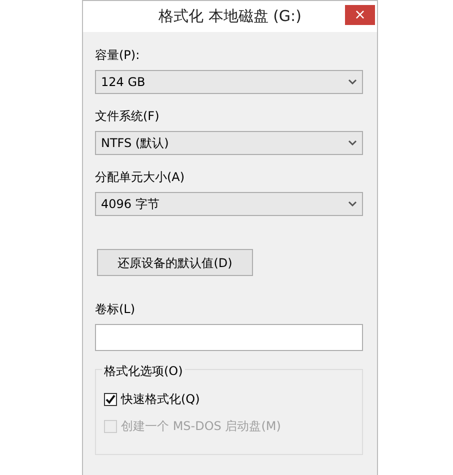 The image size is (453, 475). I want to click on field-label: 容量(P):, so click(117, 55).